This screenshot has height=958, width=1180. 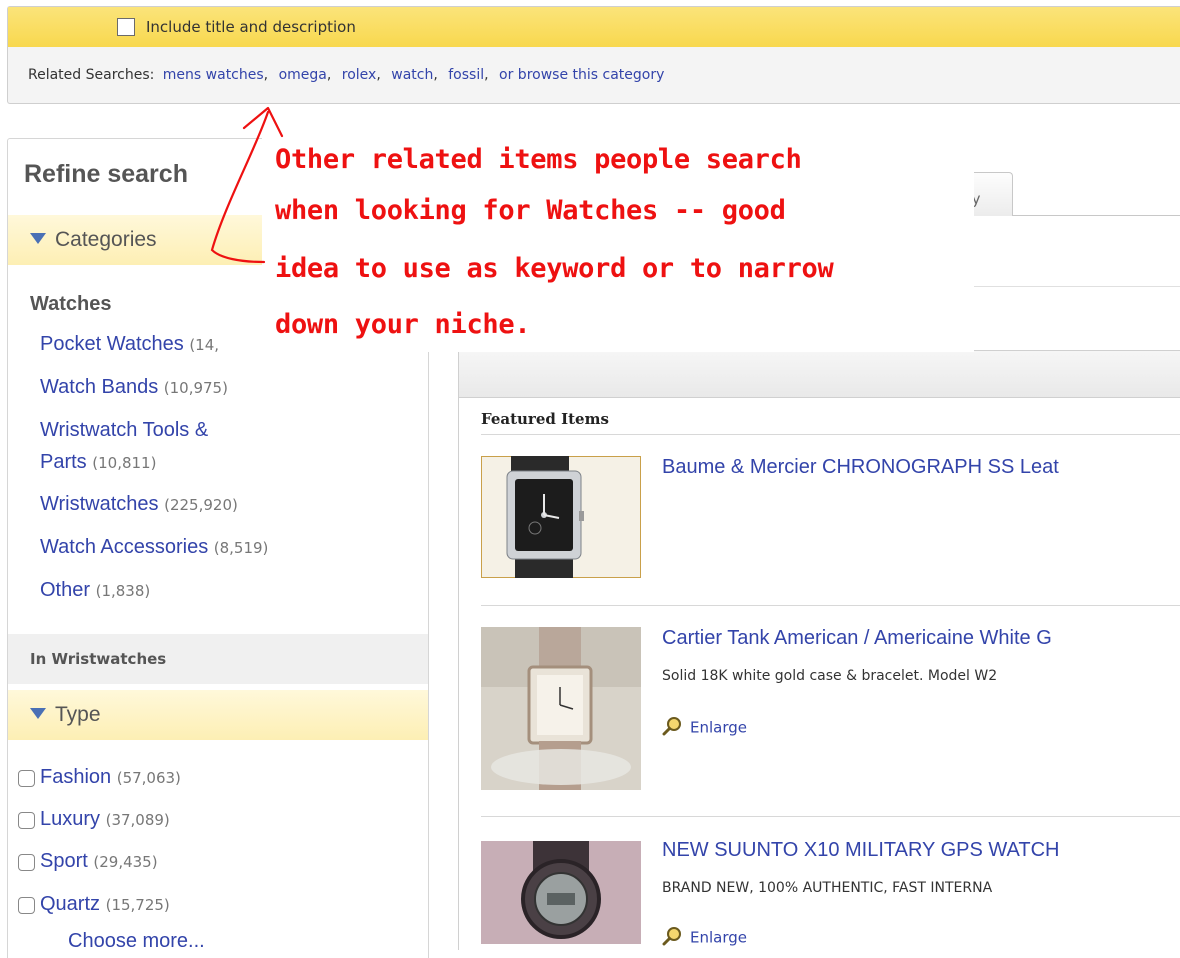 What do you see at coordinates (124, 547) in the screenshot?
I see `category-name: Watch Accessories` at bounding box center [124, 547].